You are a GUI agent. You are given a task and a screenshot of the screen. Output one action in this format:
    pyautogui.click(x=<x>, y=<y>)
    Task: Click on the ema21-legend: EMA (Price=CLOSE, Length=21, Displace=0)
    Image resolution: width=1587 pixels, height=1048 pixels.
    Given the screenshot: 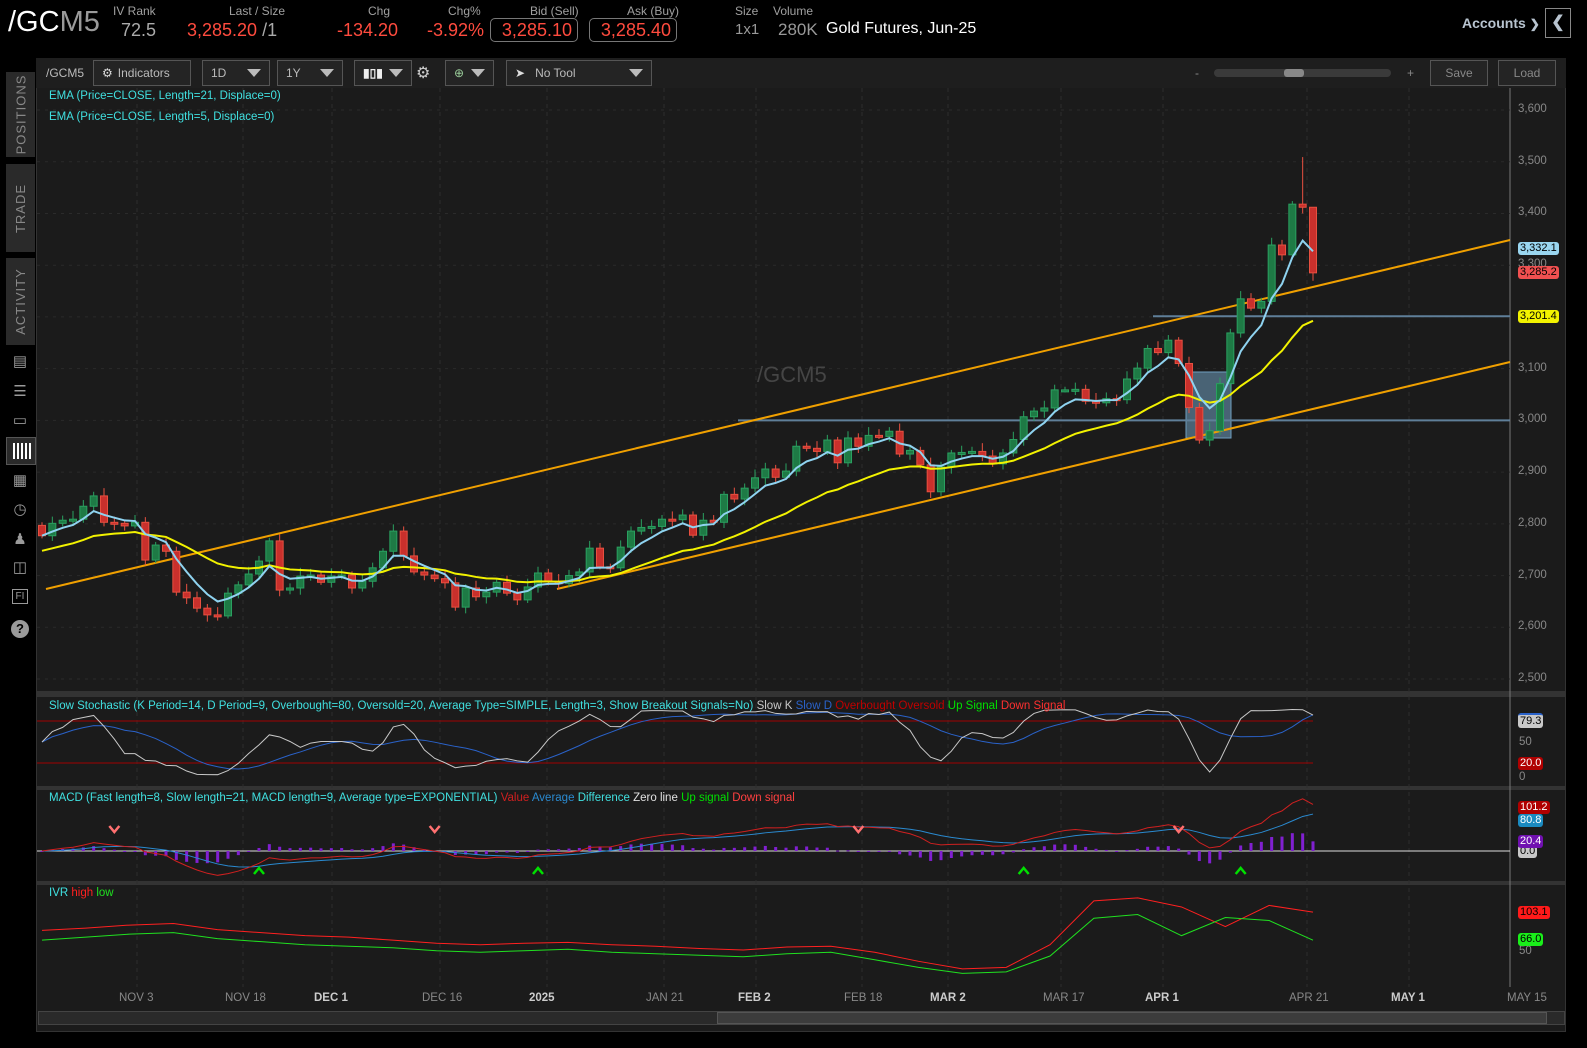 What is the action you would take?
    pyautogui.click(x=165, y=96)
    